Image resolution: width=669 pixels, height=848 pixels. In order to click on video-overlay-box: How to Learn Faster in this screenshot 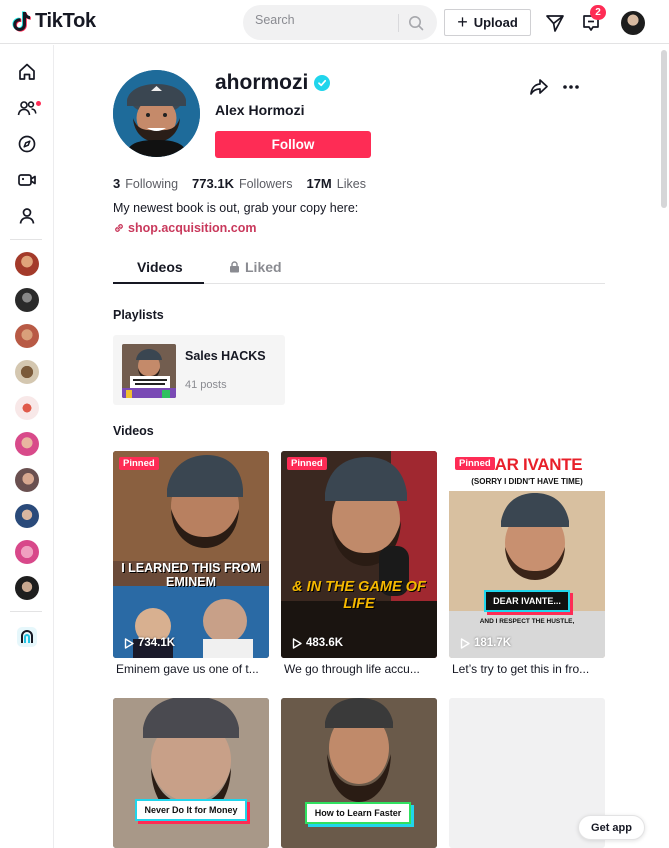, I will do `click(358, 813)`.